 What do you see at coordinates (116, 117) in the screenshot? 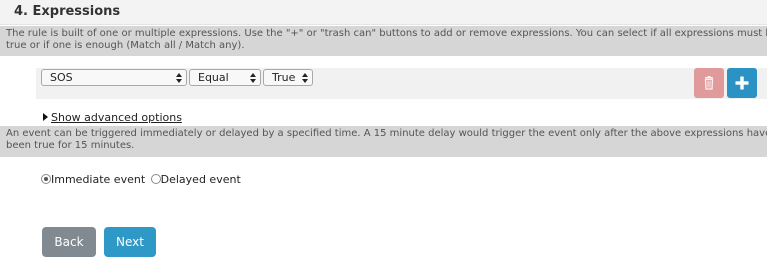
I see `show-advanced-options-label: Show advanced options` at bounding box center [116, 117].